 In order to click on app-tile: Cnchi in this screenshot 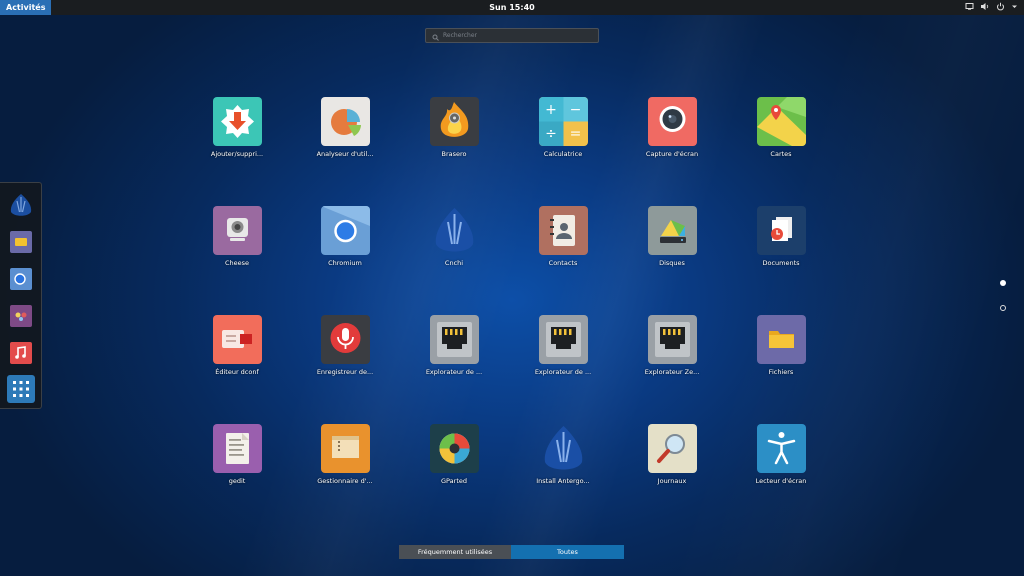, I will do `click(454, 241)`.